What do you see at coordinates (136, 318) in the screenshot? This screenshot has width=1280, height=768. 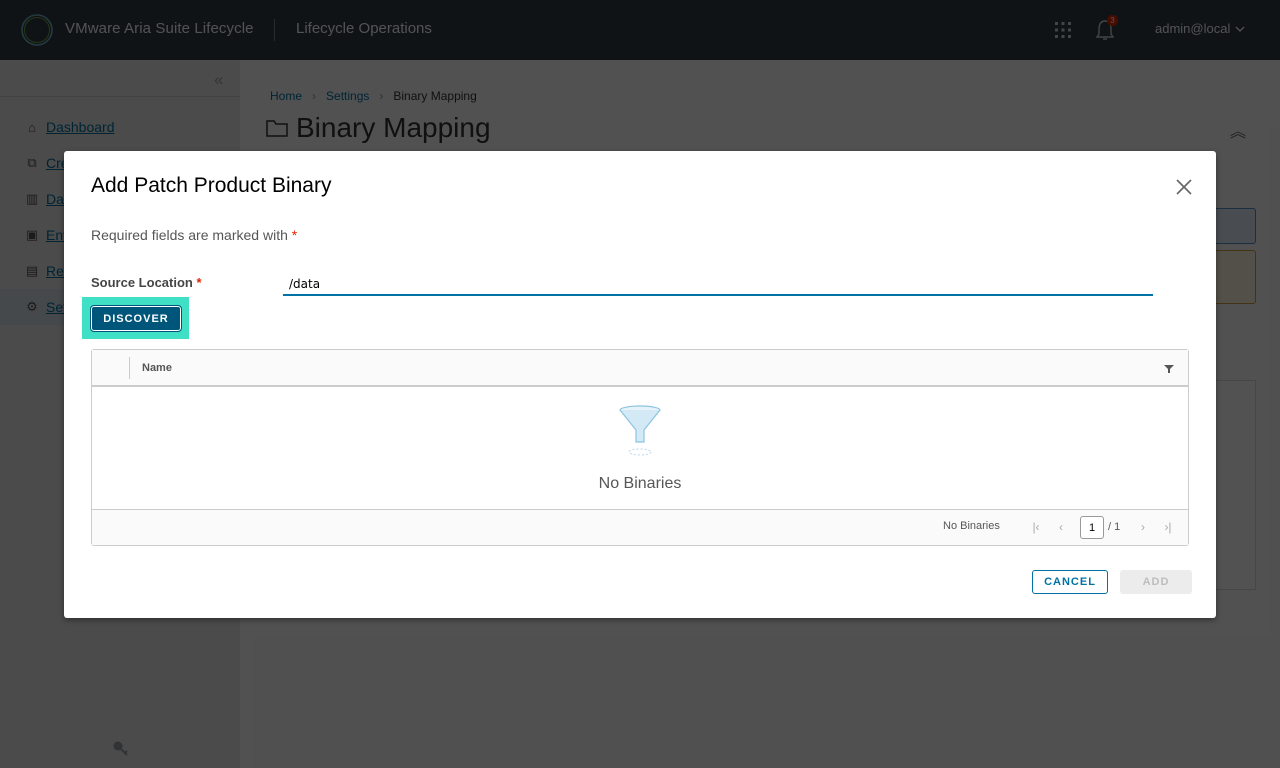 I see `discover-button: DISCOVER` at bounding box center [136, 318].